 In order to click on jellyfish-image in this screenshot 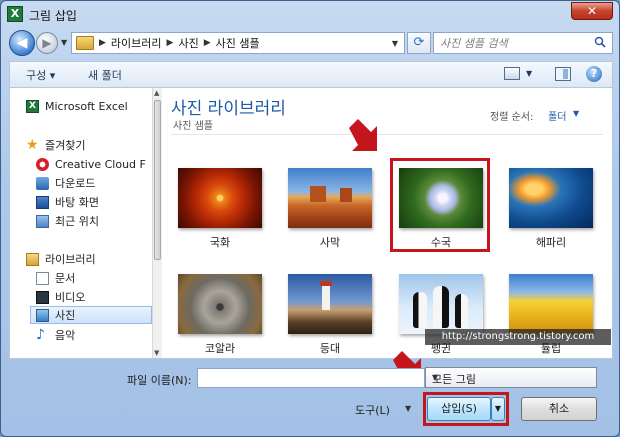, I will do `click(551, 198)`.